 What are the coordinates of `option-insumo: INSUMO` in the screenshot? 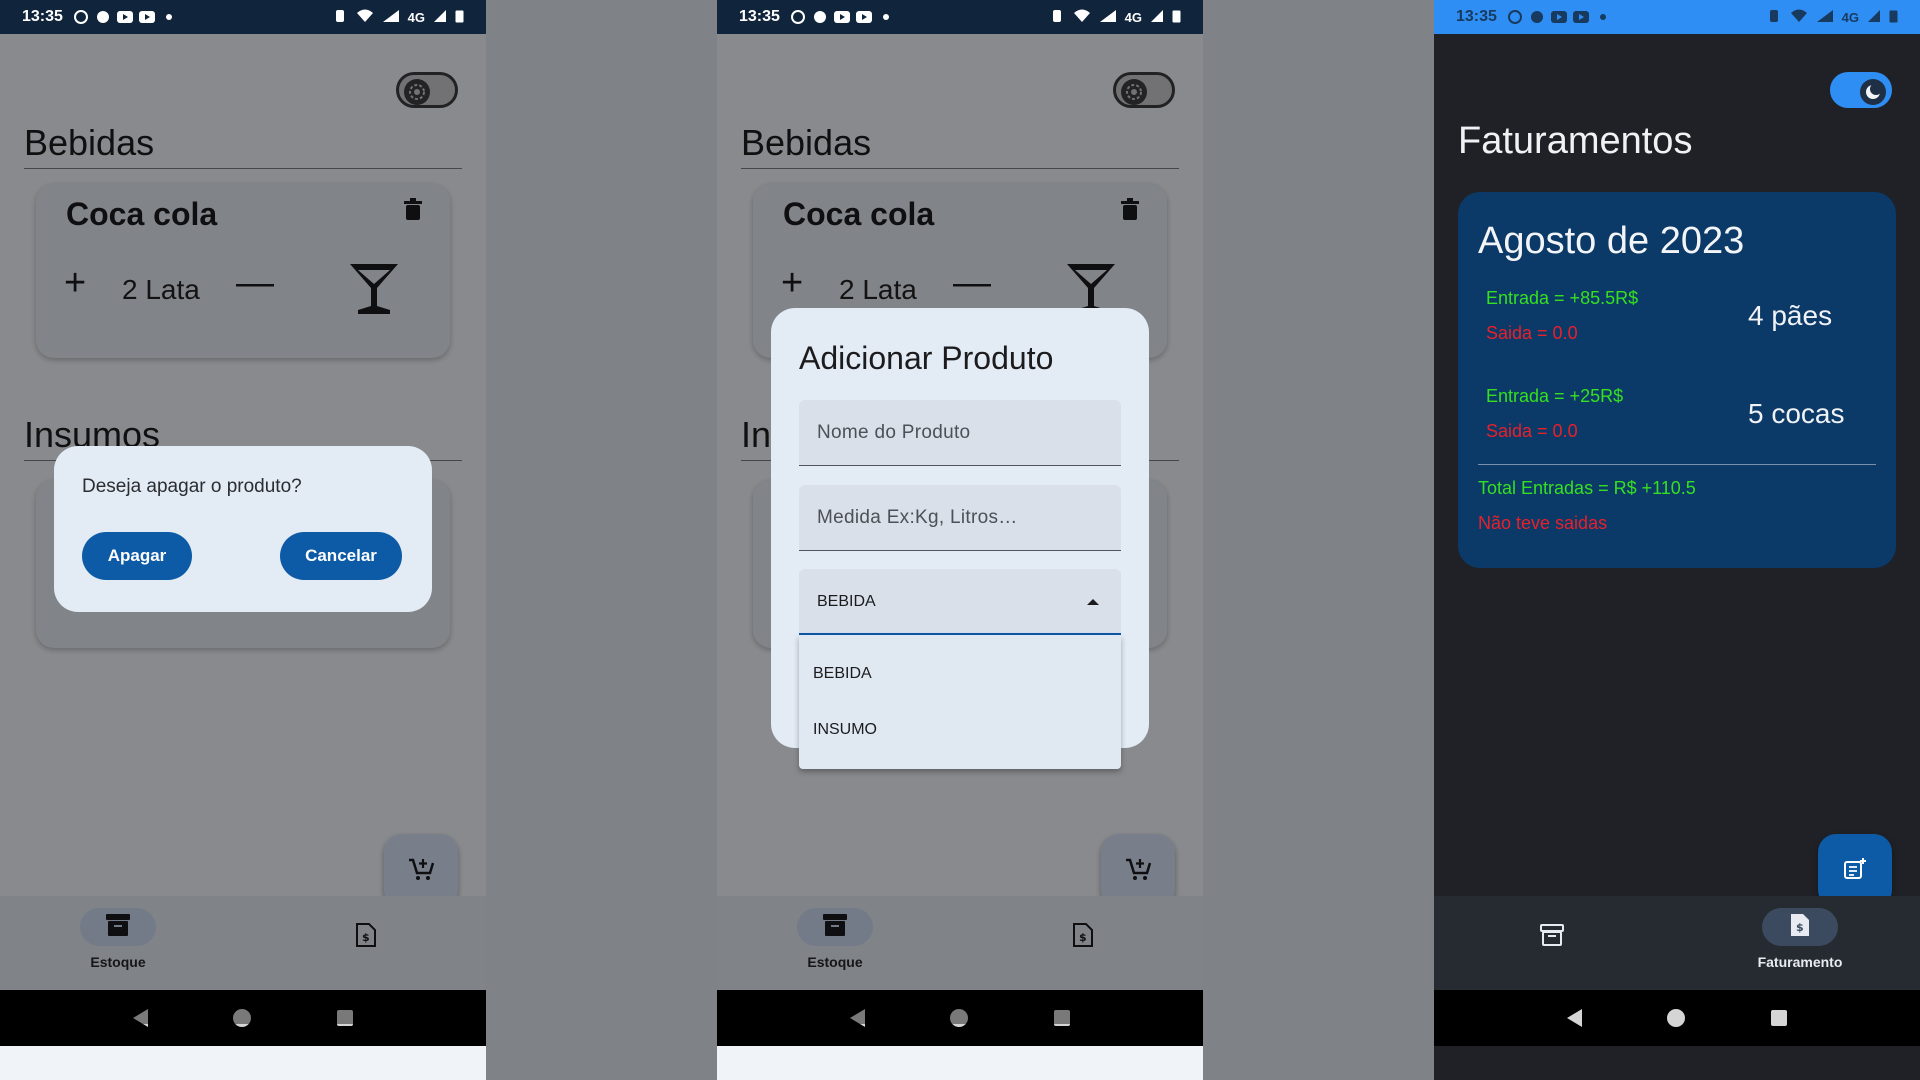 It's located at (845, 730).